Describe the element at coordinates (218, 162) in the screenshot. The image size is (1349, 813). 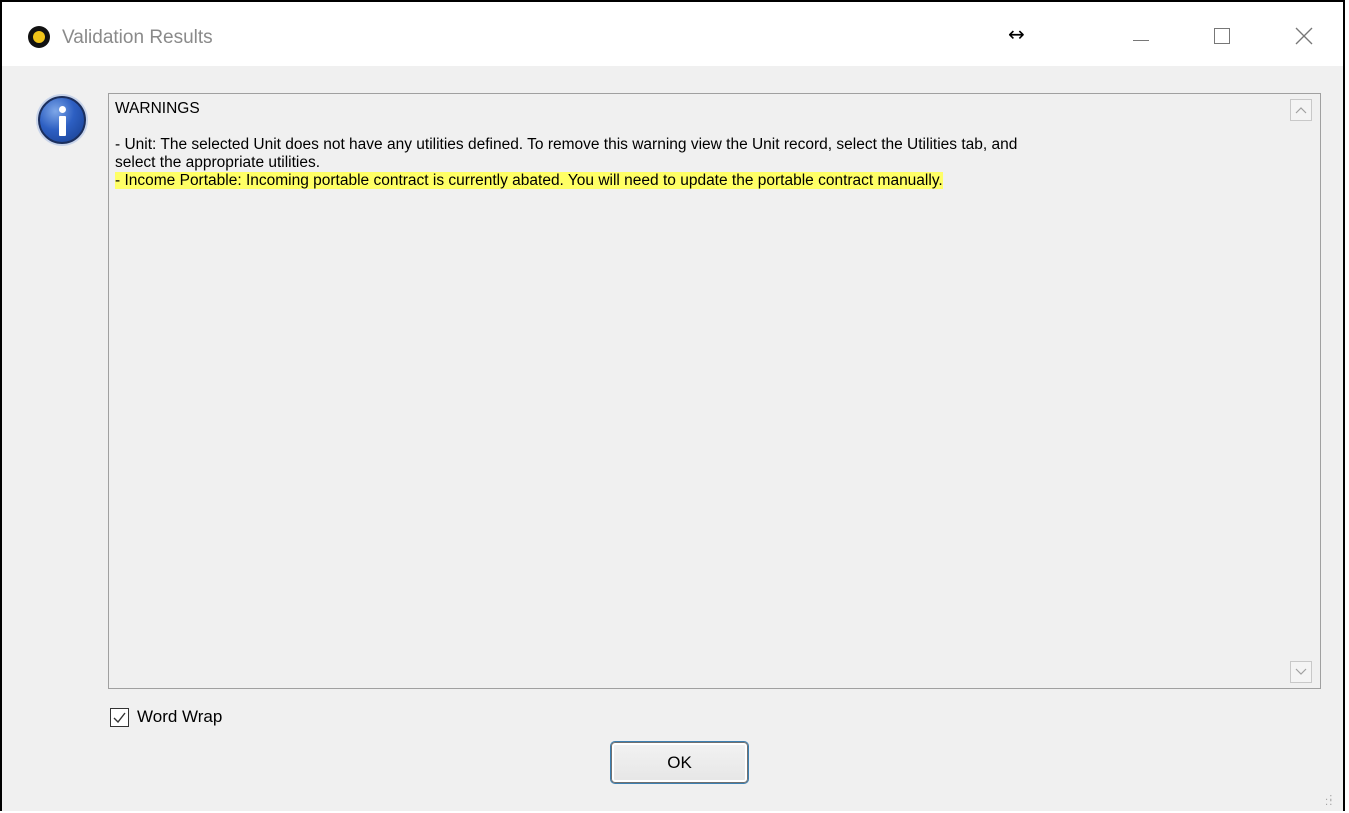
I see `warning-unit-line-cont: select the appropriate utilities.` at that location.